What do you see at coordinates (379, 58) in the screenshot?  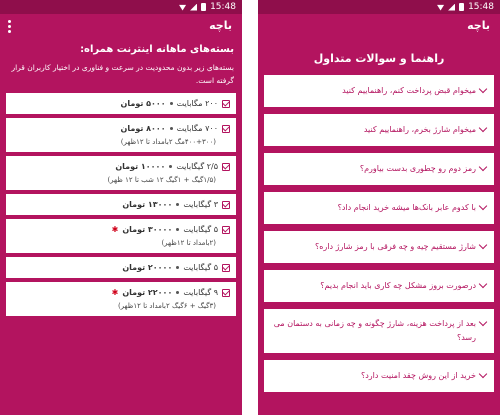 I see `faq-title: راهنما و سوالات متداول` at bounding box center [379, 58].